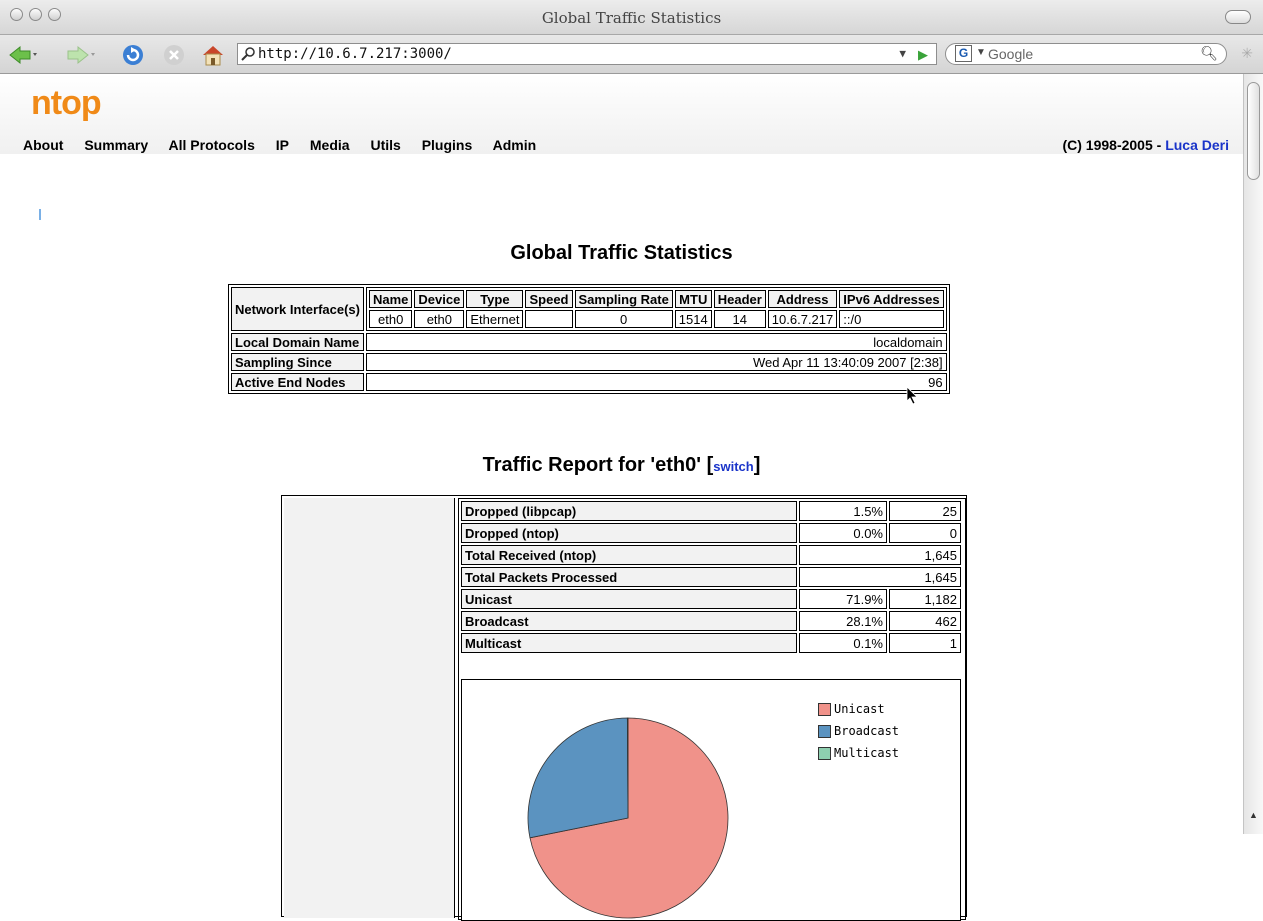 This screenshot has height=921, width=1263. Describe the element at coordinates (439, 319) in the screenshot. I see `cell-device: eth0` at that location.